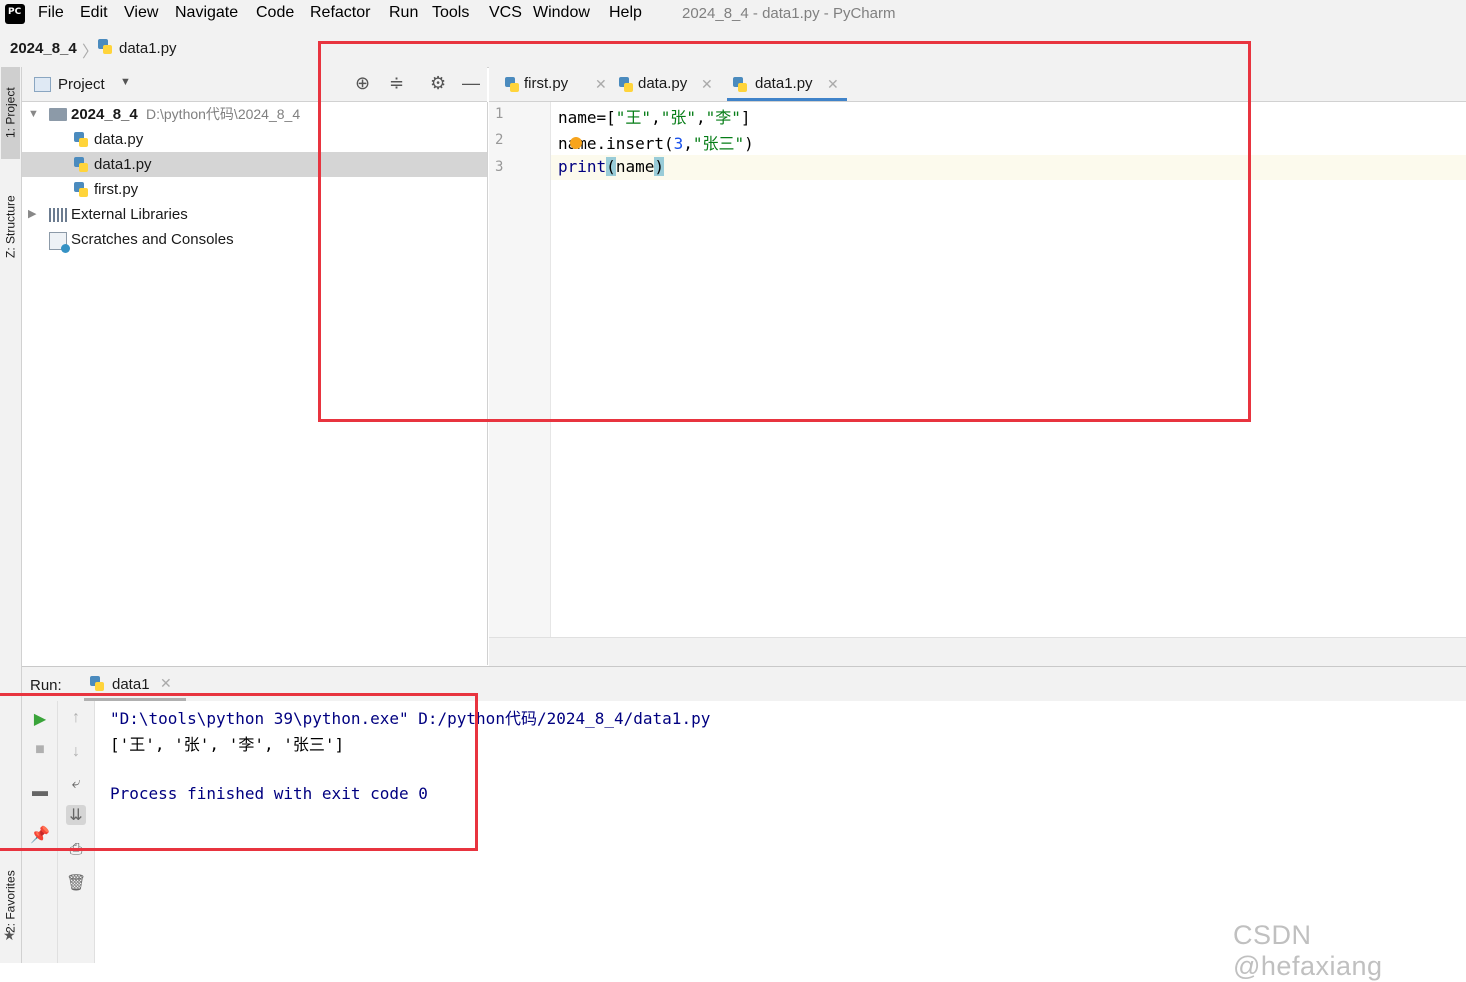  Describe the element at coordinates (789, 13) in the screenshot. I see `window-title: 2024_8_4 - data1.py - PyCharm` at that location.